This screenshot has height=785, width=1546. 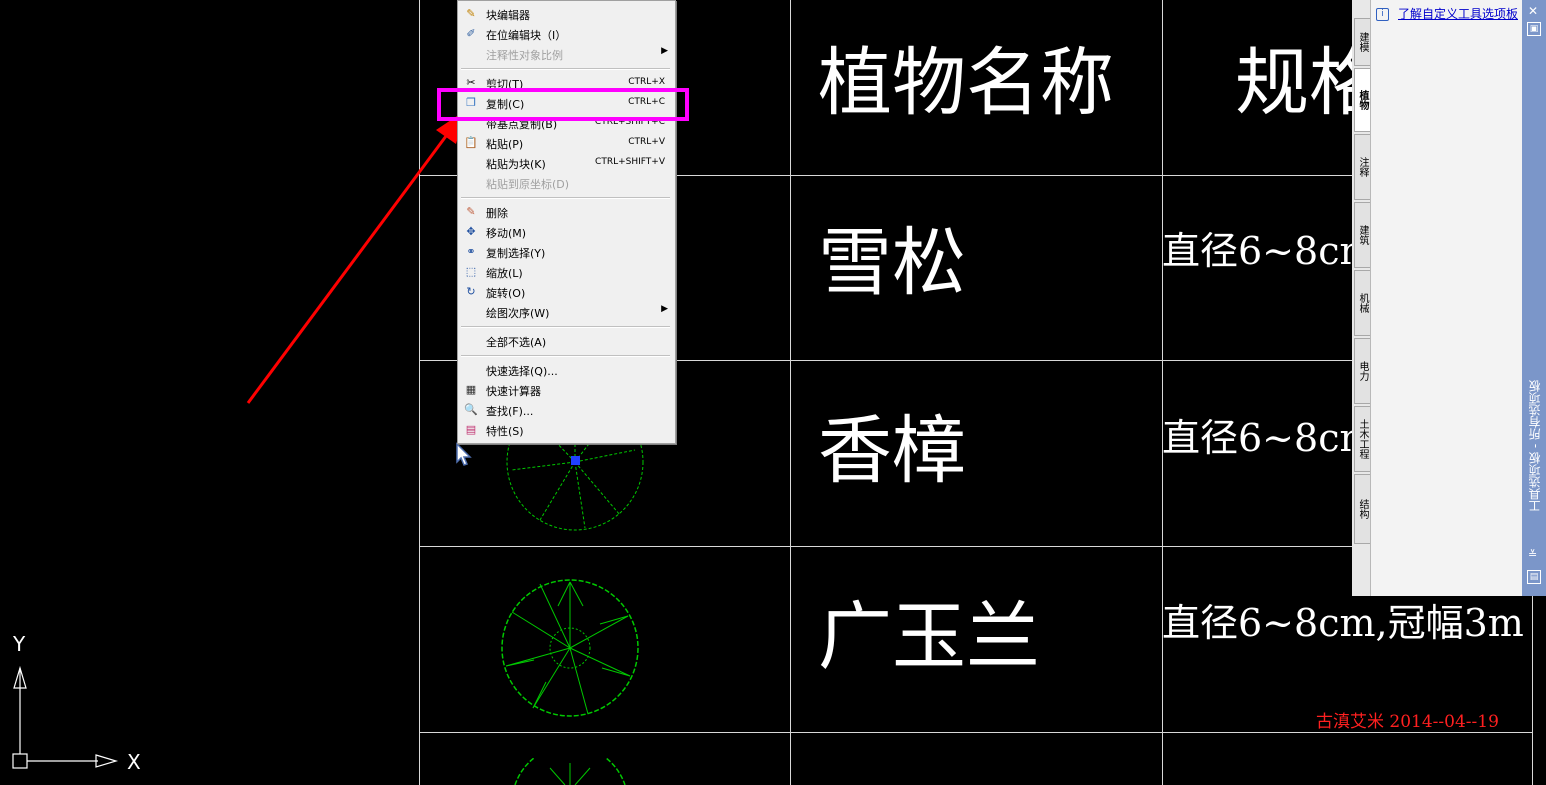 What do you see at coordinates (471, 142) in the screenshot?
I see `paste-icon: 📋` at bounding box center [471, 142].